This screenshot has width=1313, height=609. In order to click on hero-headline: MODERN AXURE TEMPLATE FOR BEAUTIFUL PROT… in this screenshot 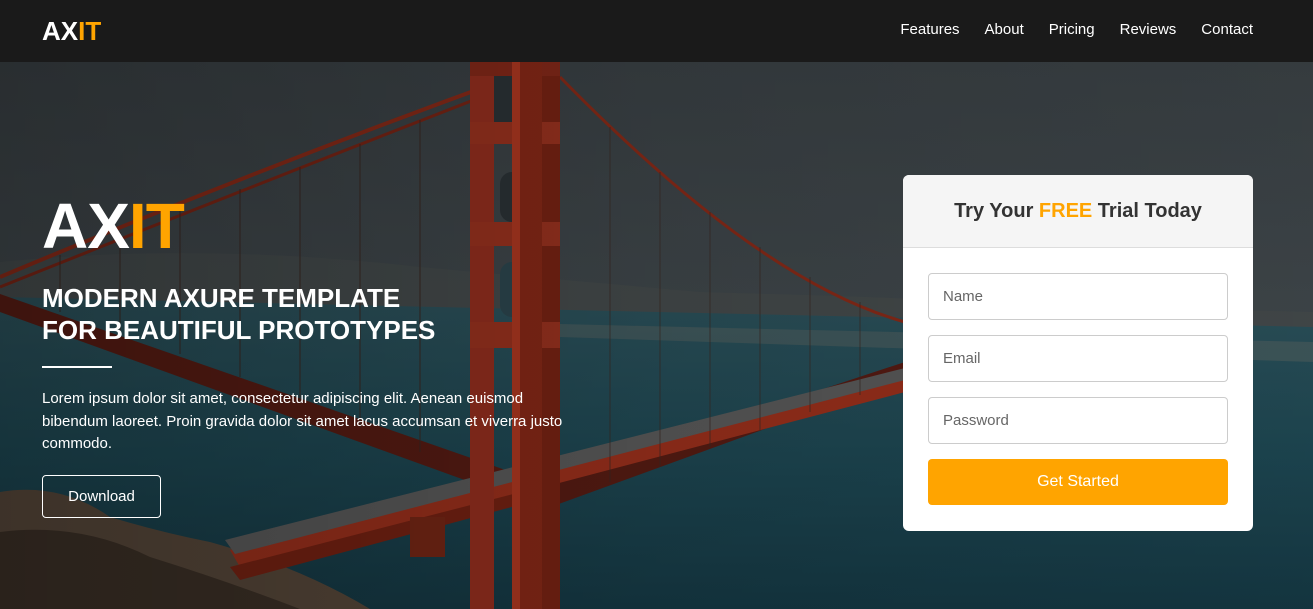, I will do `click(238, 314)`.